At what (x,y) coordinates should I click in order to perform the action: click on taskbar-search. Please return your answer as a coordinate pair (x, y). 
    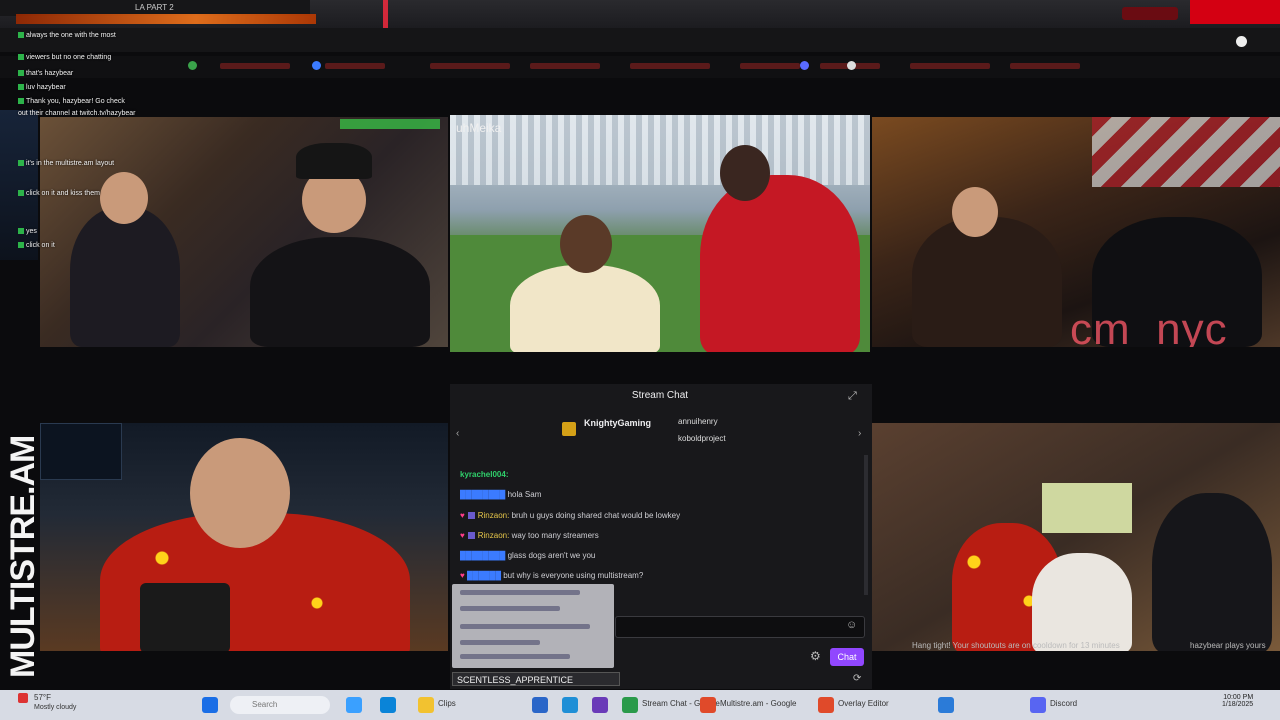
    Looking at the image, I should click on (280, 705).